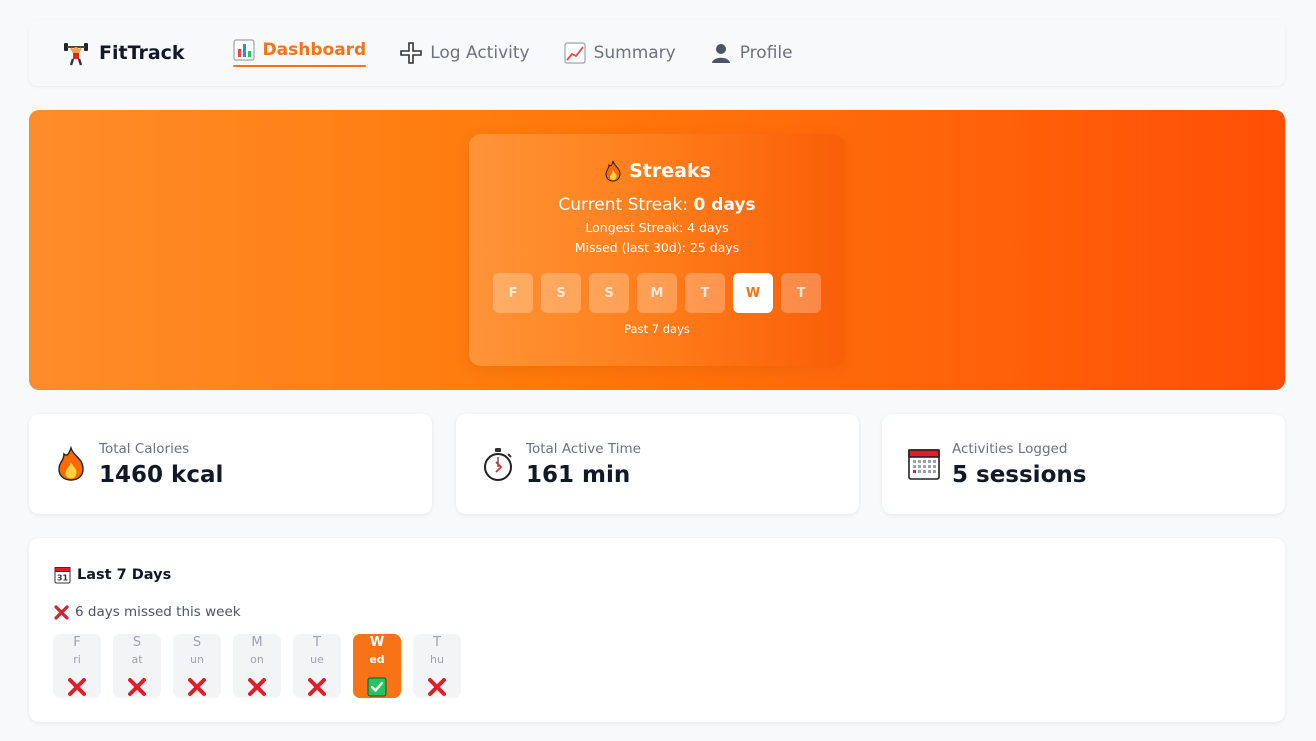 Image resolution: width=1316 pixels, height=741 pixels. I want to click on week-day-letter: M, so click(257, 642).